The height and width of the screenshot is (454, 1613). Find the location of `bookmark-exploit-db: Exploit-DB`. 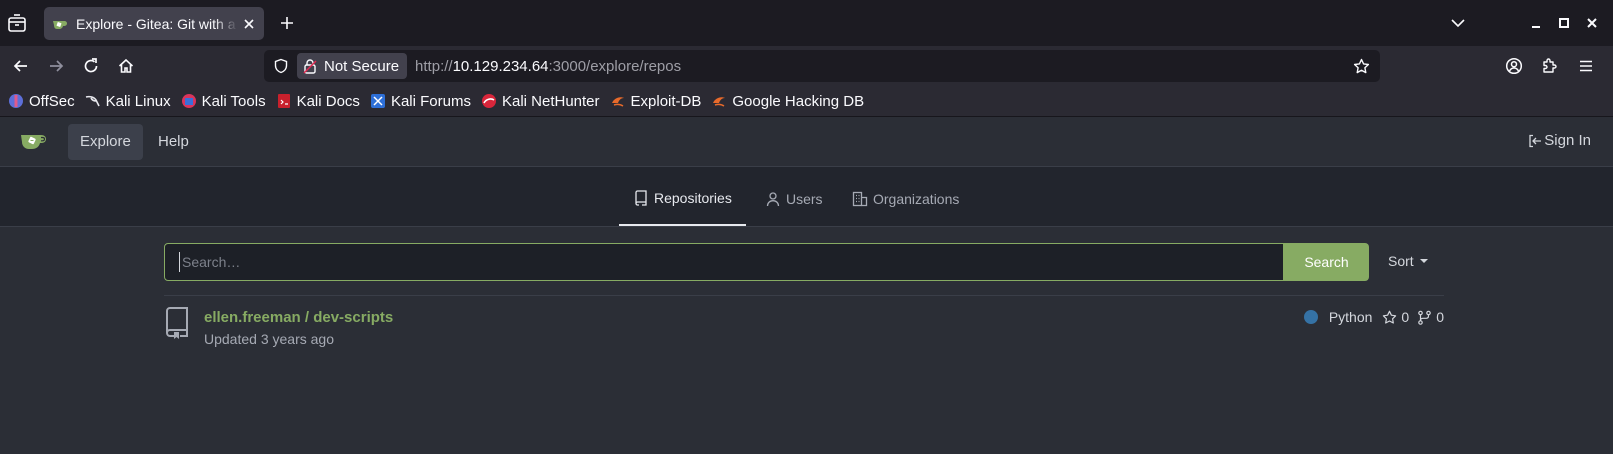

bookmark-exploit-db: Exploit-DB is located at coordinates (656, 101).